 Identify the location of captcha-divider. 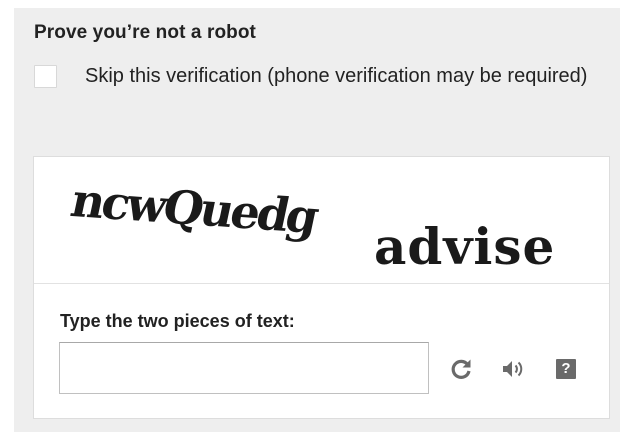
(321, 283).